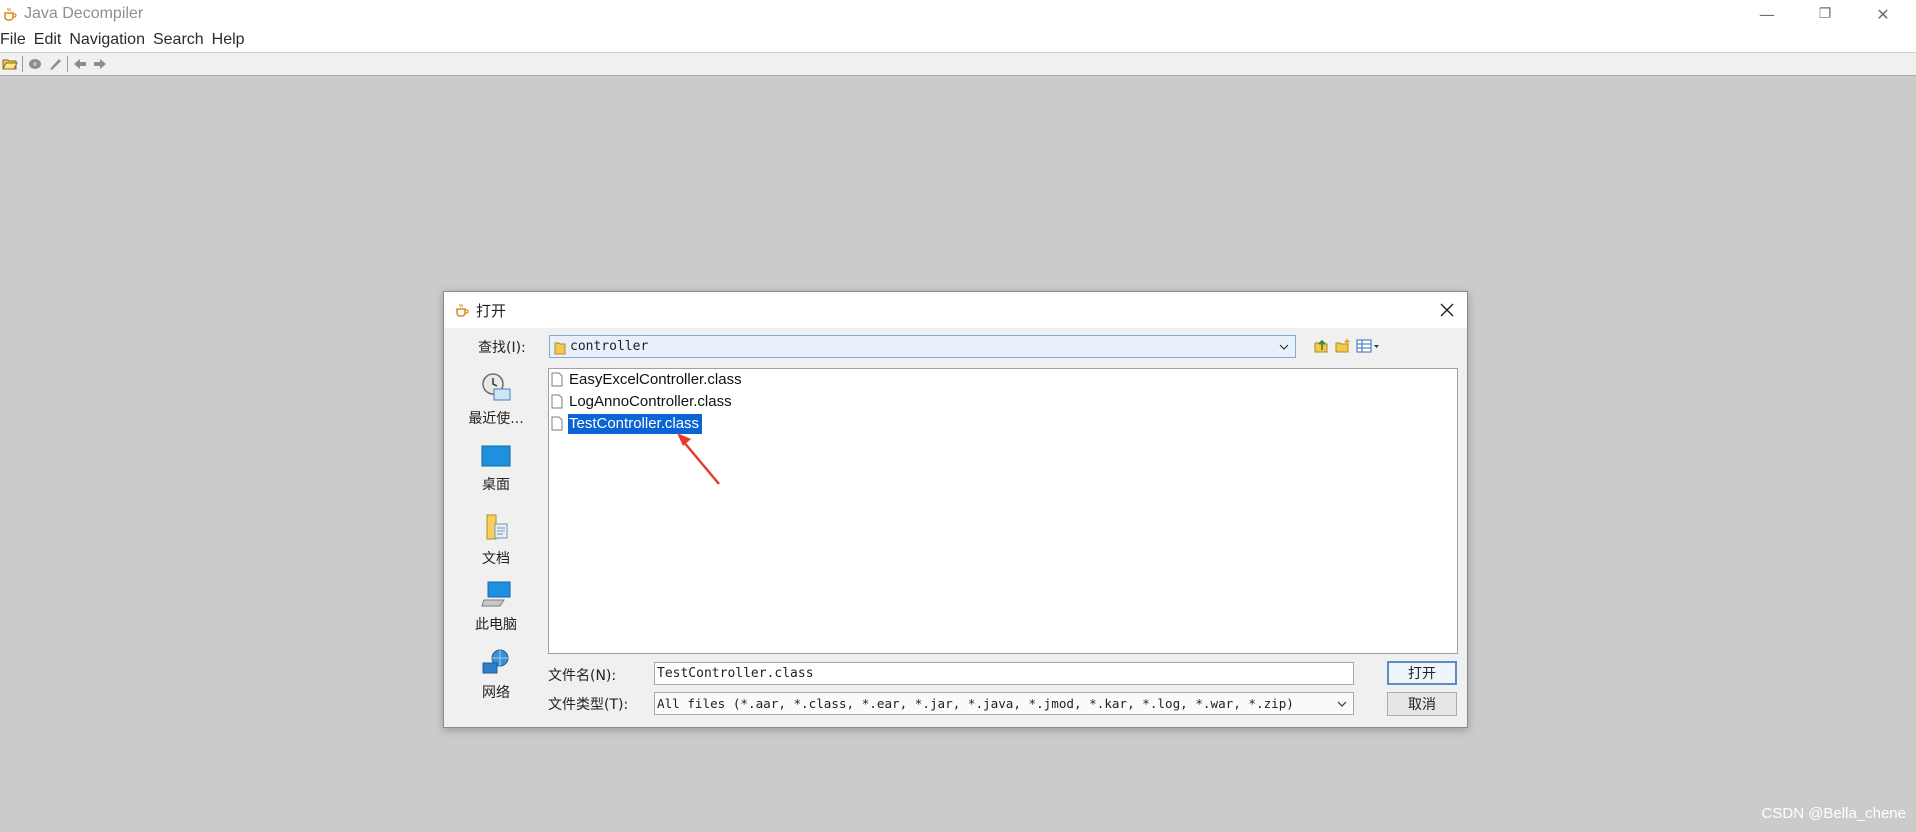  I want to click on file-name: LogAnnoController.class, so click(650, 401).